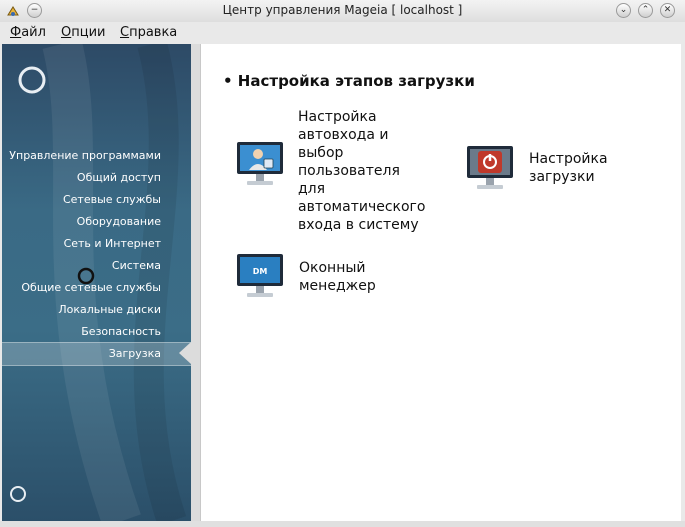 The height and width of the screenshot is (527, 685). What do you see at coordinates (568, 168) in the screenshot?
I see `tile-boot-config-label: Настройка загрузки` at bounding box center [568, 168].